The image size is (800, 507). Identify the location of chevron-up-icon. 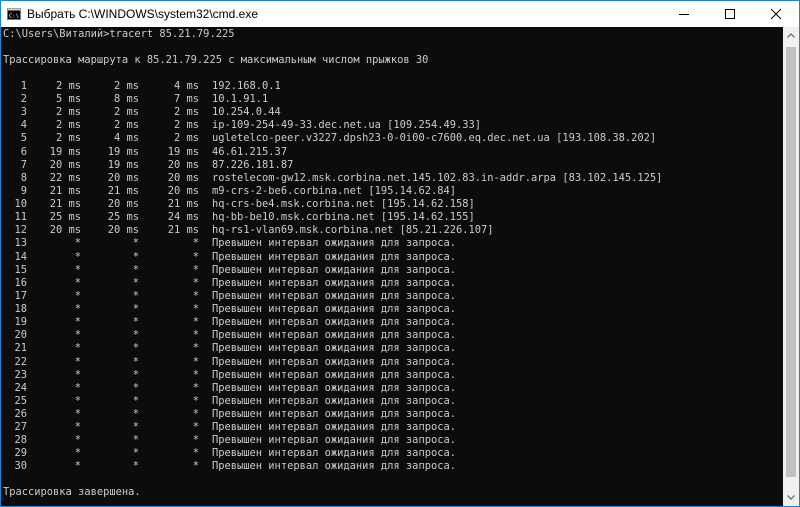
(791, 35).